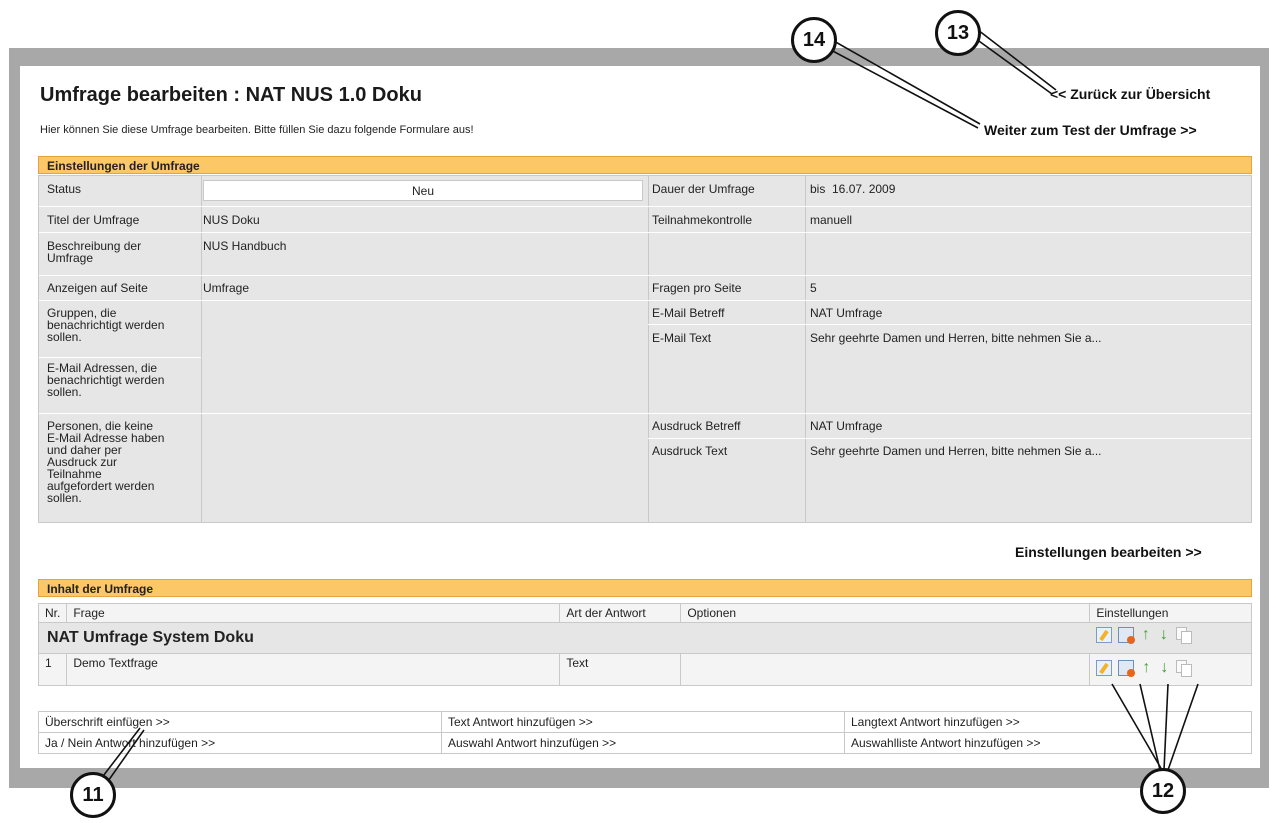 This screenshot has height=823, width=1279. What do you see at coordinates (1163, 791) in the screenshot?
I see `callout-12: 12` at bounding box center [1163, 791].